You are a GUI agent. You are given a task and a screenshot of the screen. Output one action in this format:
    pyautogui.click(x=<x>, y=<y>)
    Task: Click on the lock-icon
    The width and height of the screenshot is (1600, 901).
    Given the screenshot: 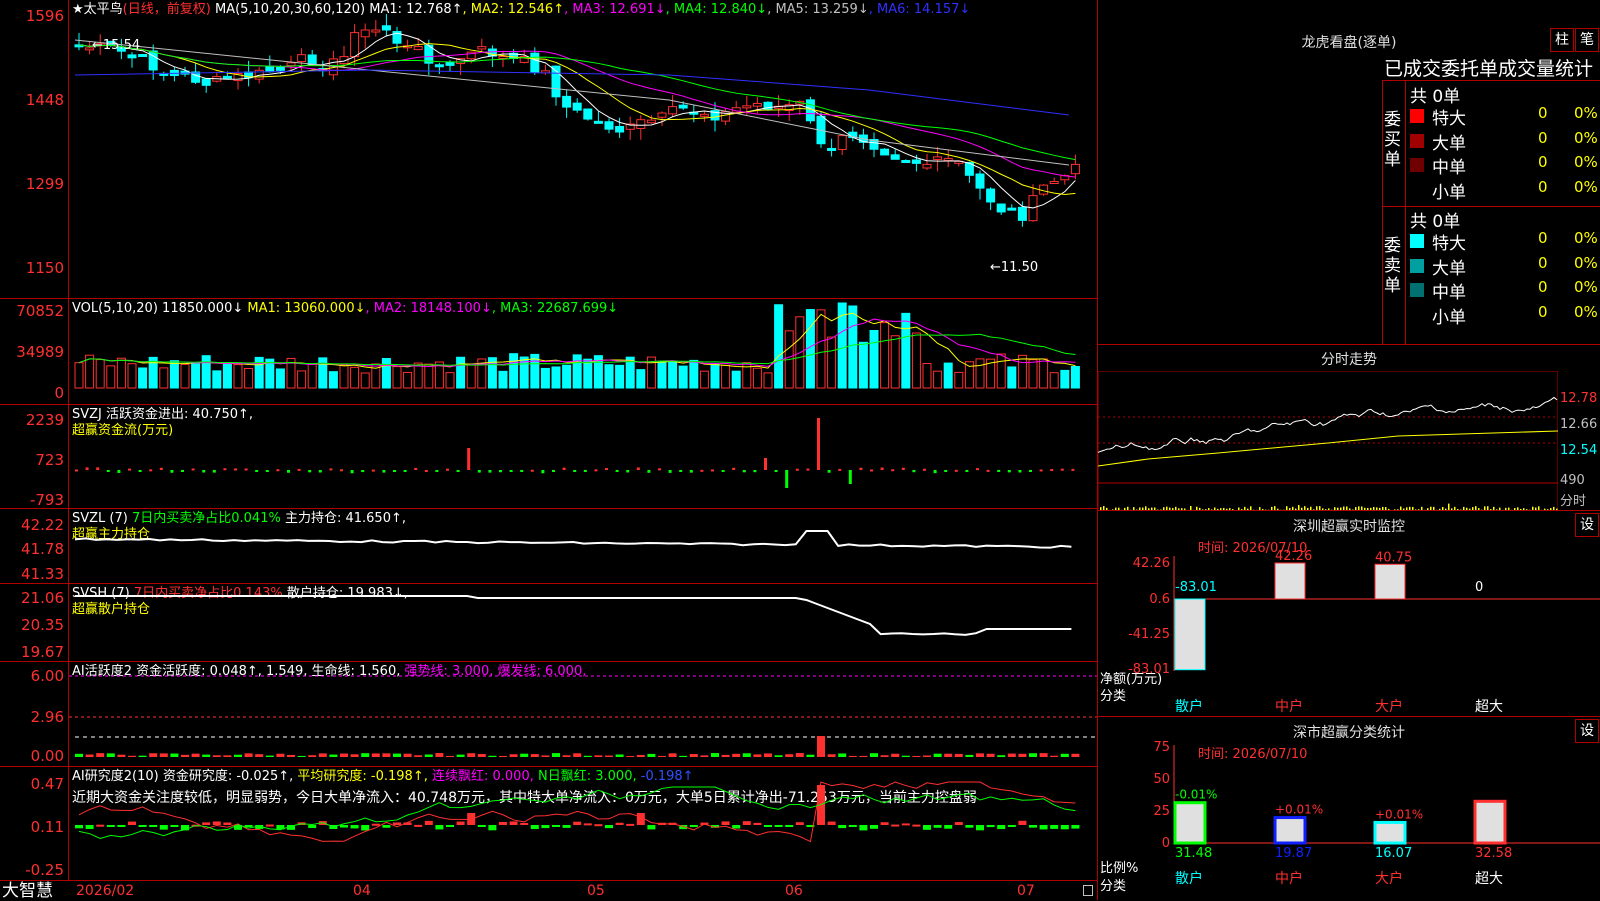 What is the action you would take?
    pyautogui.click(x=1088, y=890)
    